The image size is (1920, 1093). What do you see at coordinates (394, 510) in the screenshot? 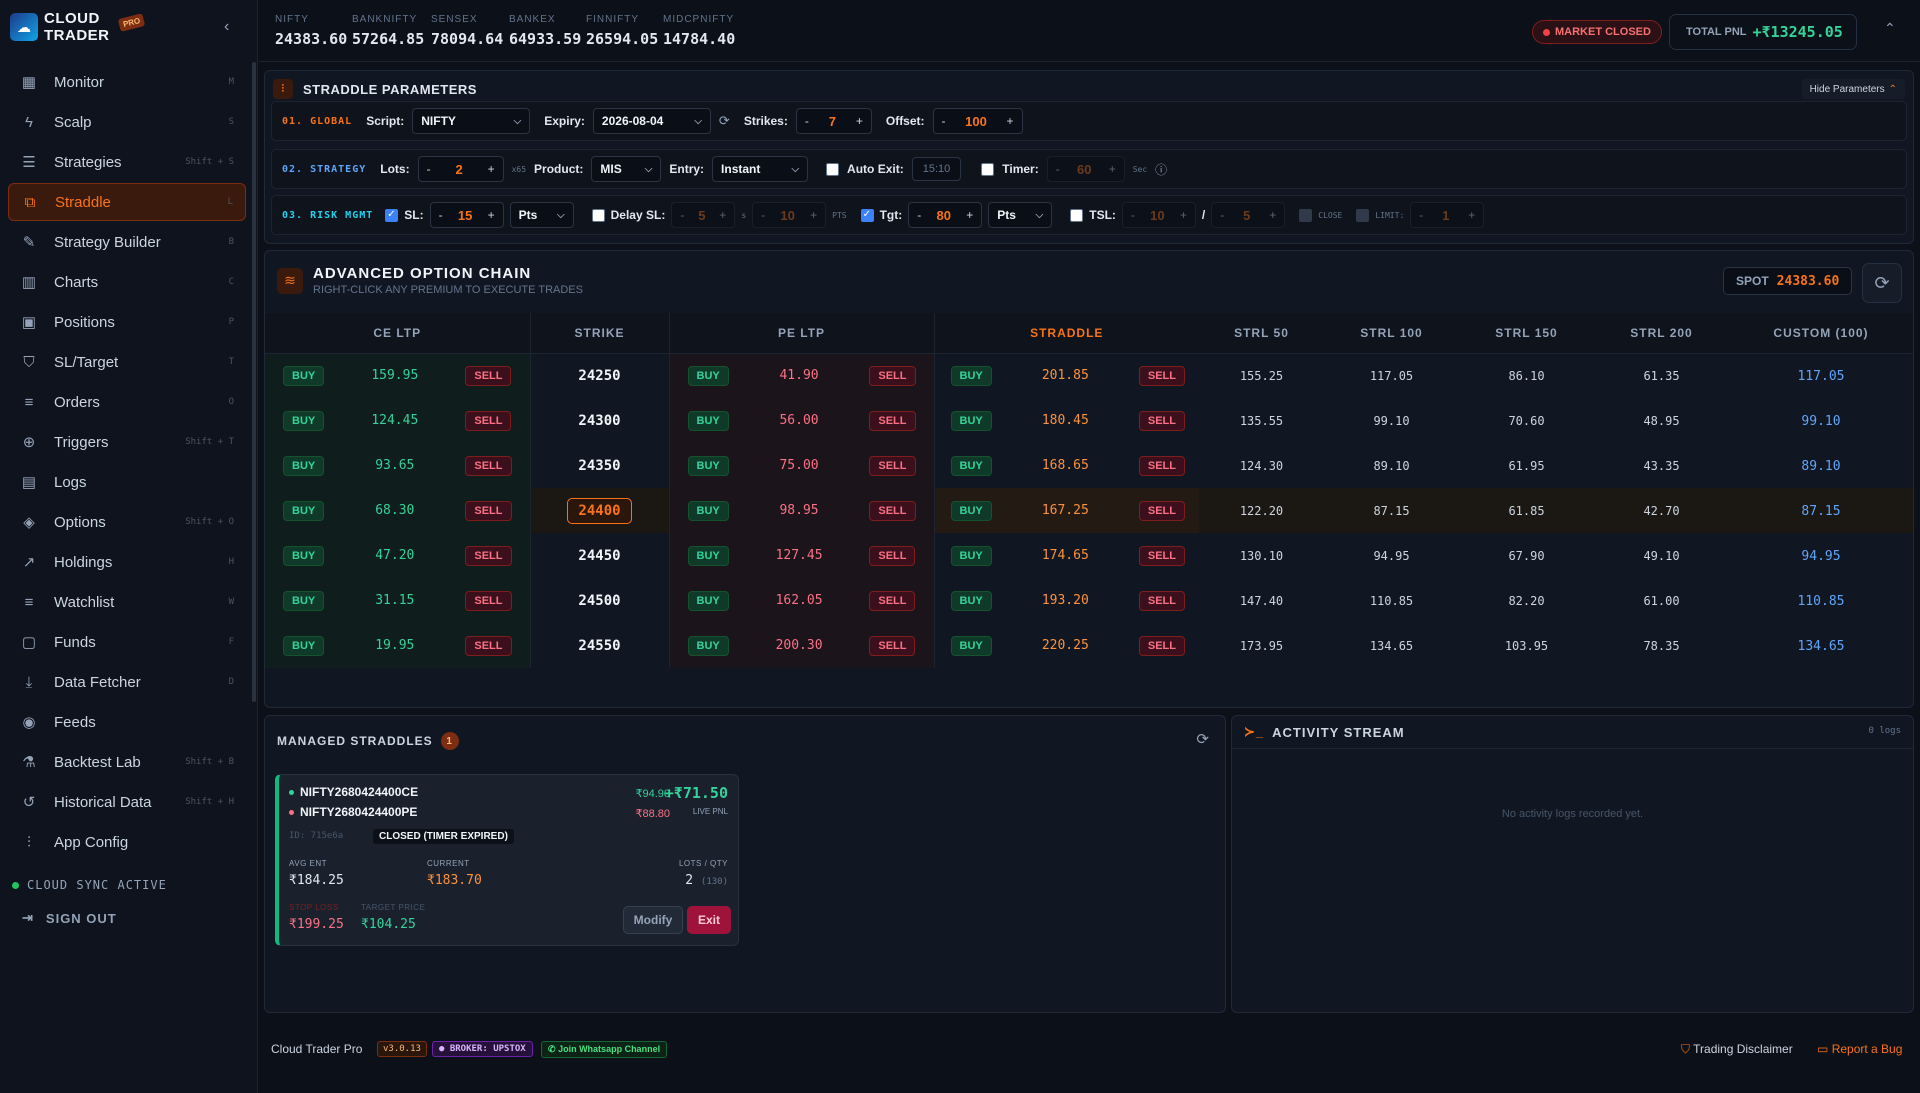
I see `ce-ltp: 68.30` at bounding box center [394, 510].